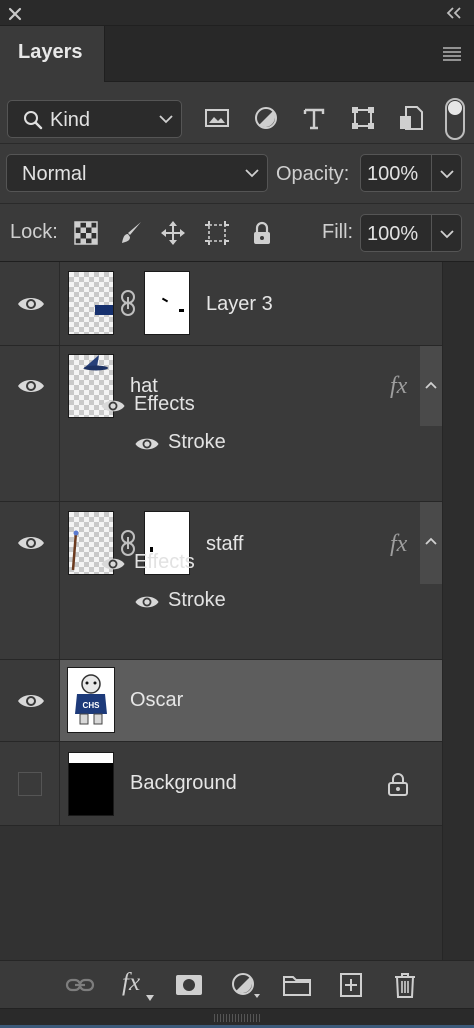 The image size is (474, 1028). I want to click on chain-link-icon, so click(128, 303).